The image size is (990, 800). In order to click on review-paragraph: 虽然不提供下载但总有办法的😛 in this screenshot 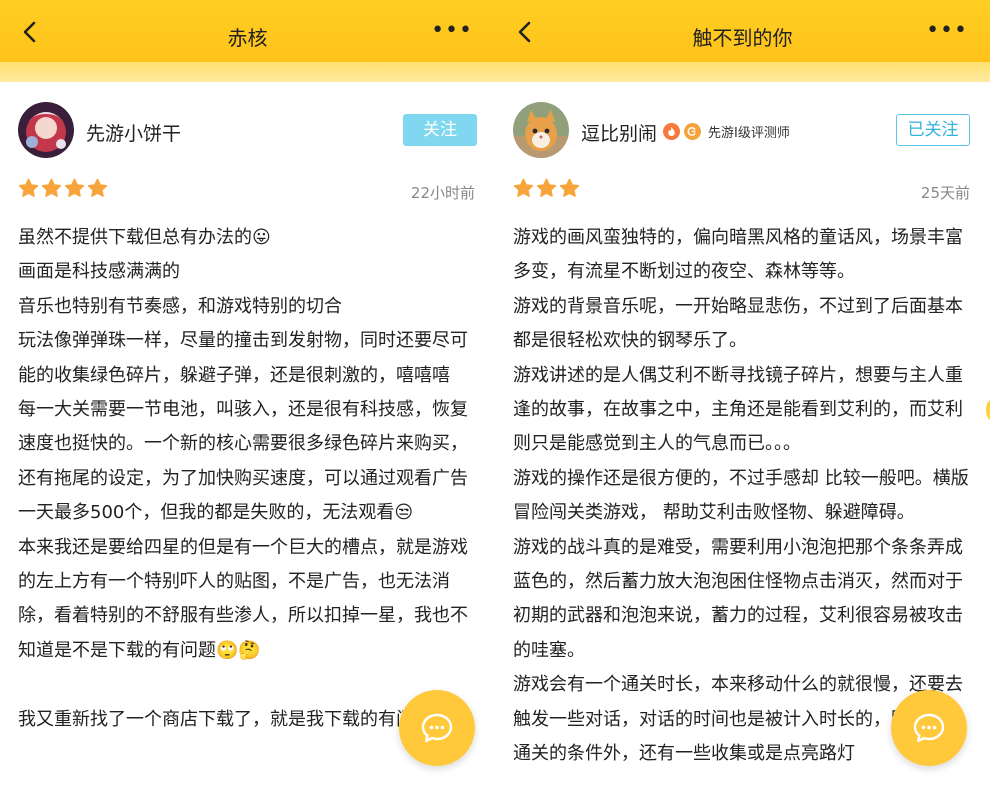, I will do `click(144, 237)`.